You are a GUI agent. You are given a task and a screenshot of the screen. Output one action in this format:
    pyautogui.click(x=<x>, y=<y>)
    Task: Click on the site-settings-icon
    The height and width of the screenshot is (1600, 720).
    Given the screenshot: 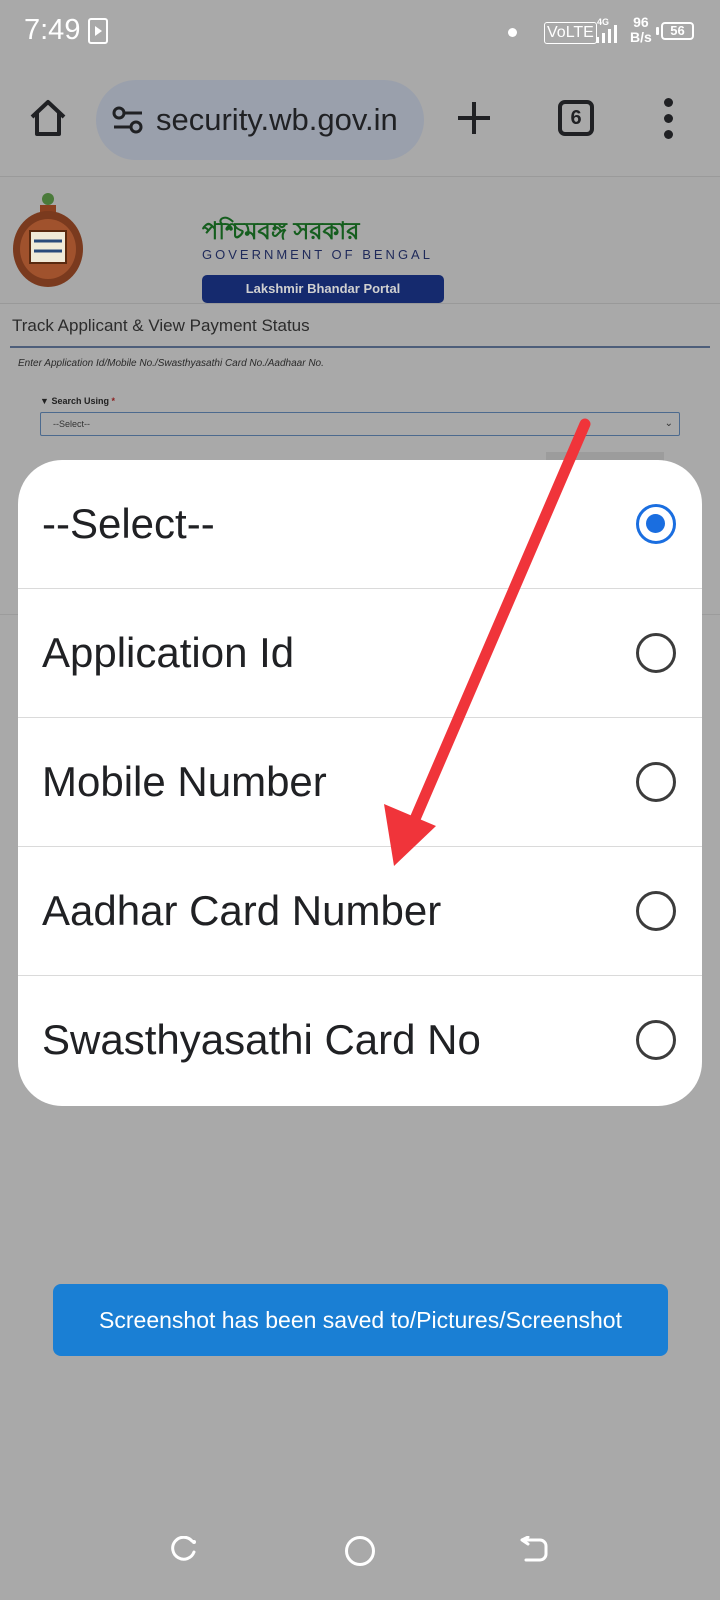 What is the action you would take?
    pyautogui.click(x=128, y=120)
    